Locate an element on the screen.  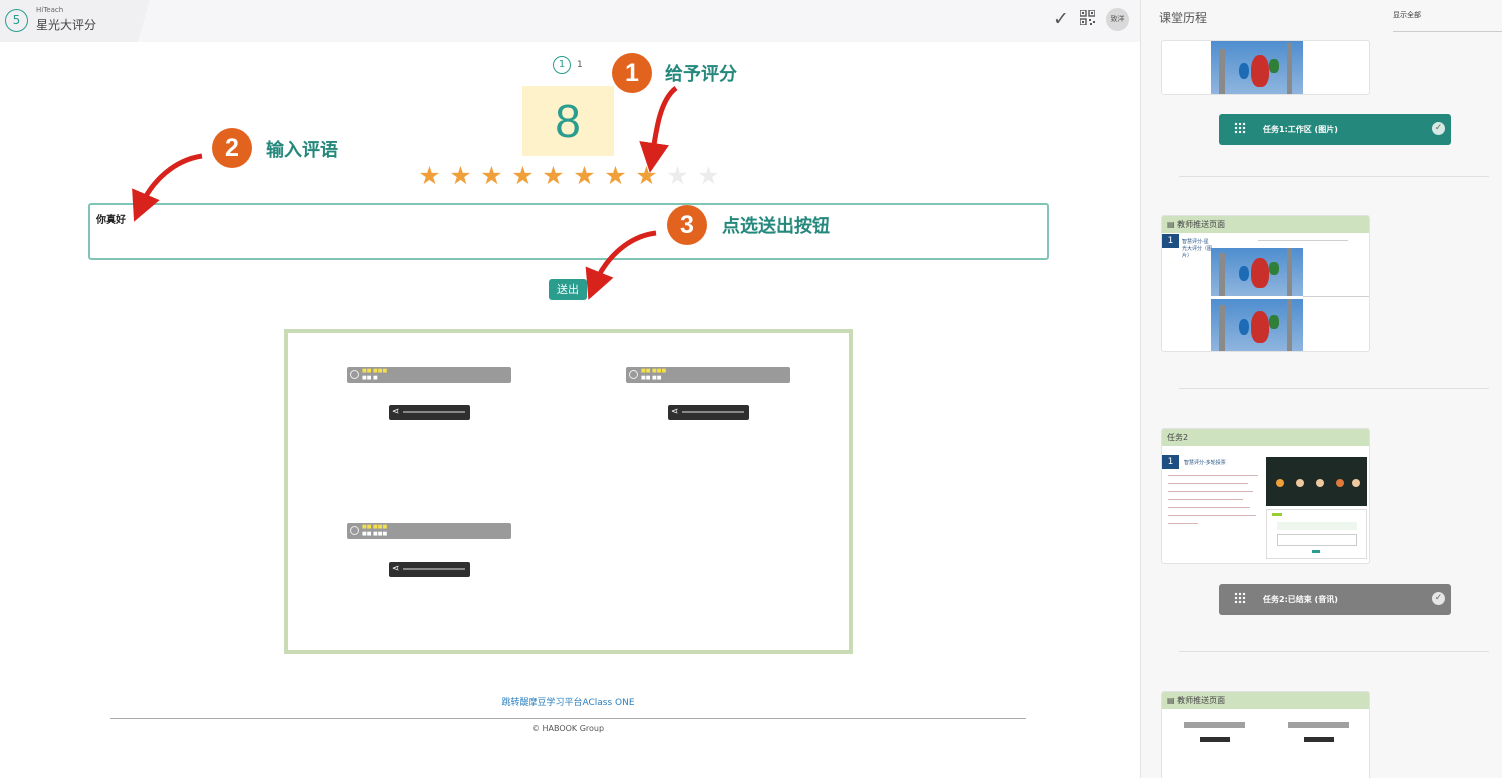
callout-badge-3: 3 is located at coordinates (687, 225).